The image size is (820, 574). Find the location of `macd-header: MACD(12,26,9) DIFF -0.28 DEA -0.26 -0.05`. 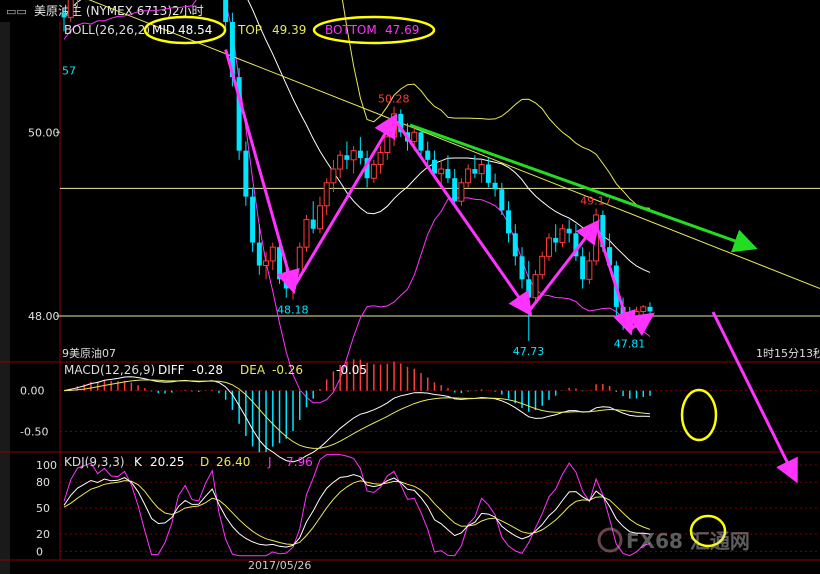

macd-header: MACD(12,26,9) DIFF -0.28 DEA -0.26 -0.05 is located at coordinates (215, 370).